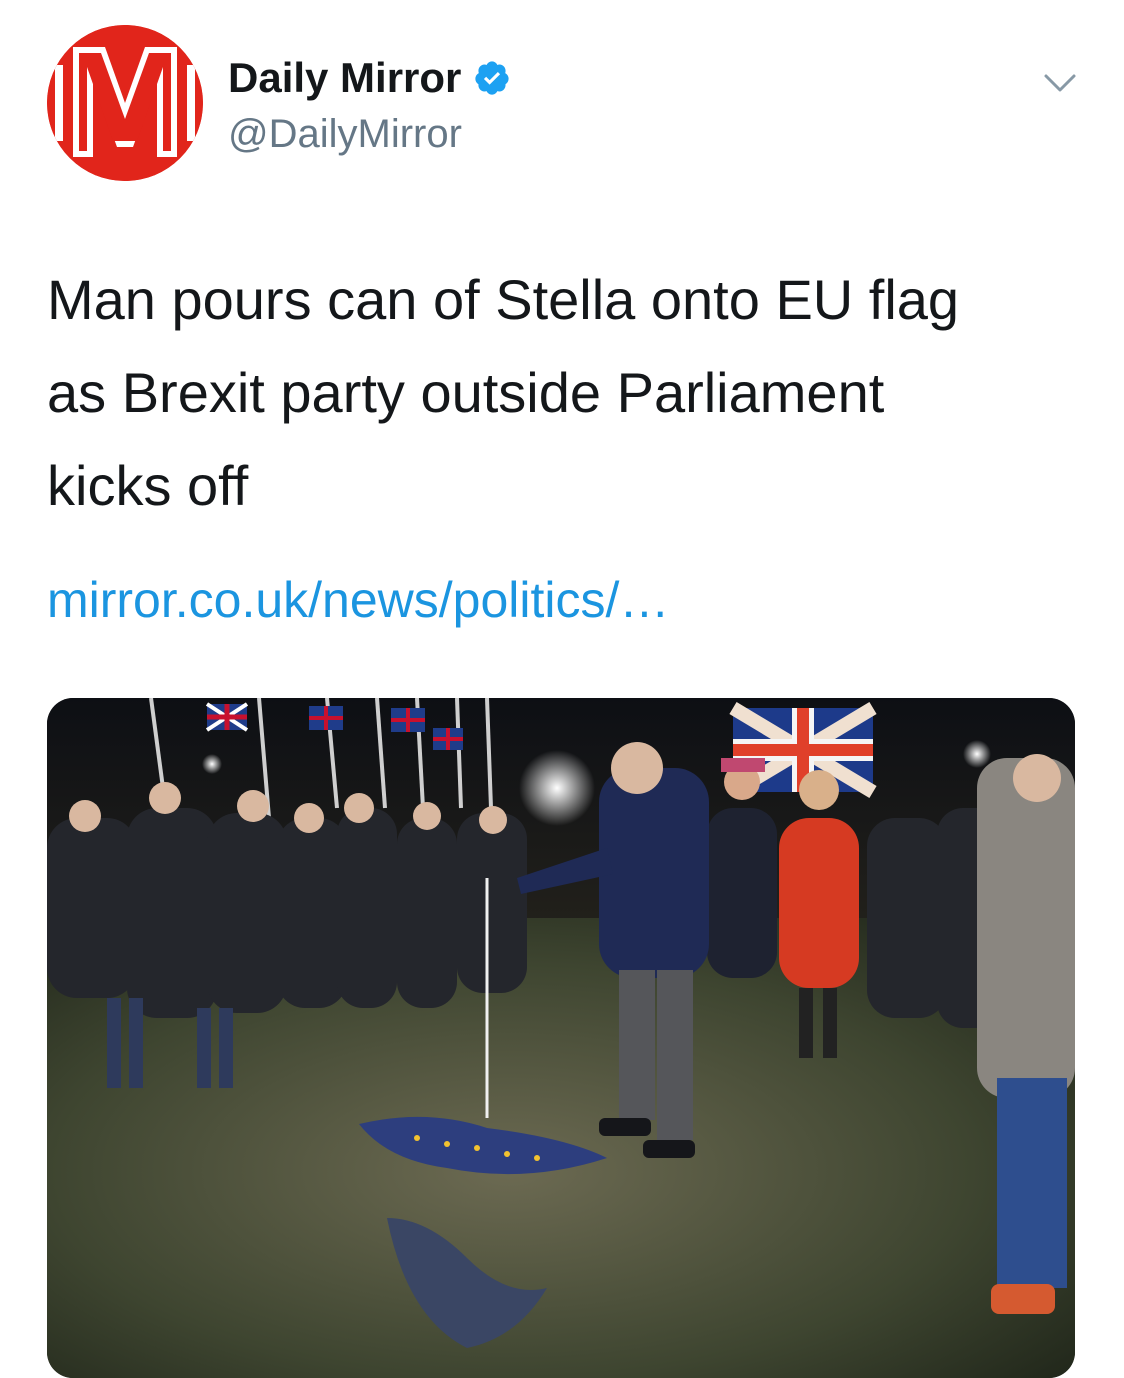 This screenshot has height=1378, width=1124. What do you see at coordinates (344, 78) in the screenshot?
I see `display-name: Daily Mirror` at bounding box center [344, 78].